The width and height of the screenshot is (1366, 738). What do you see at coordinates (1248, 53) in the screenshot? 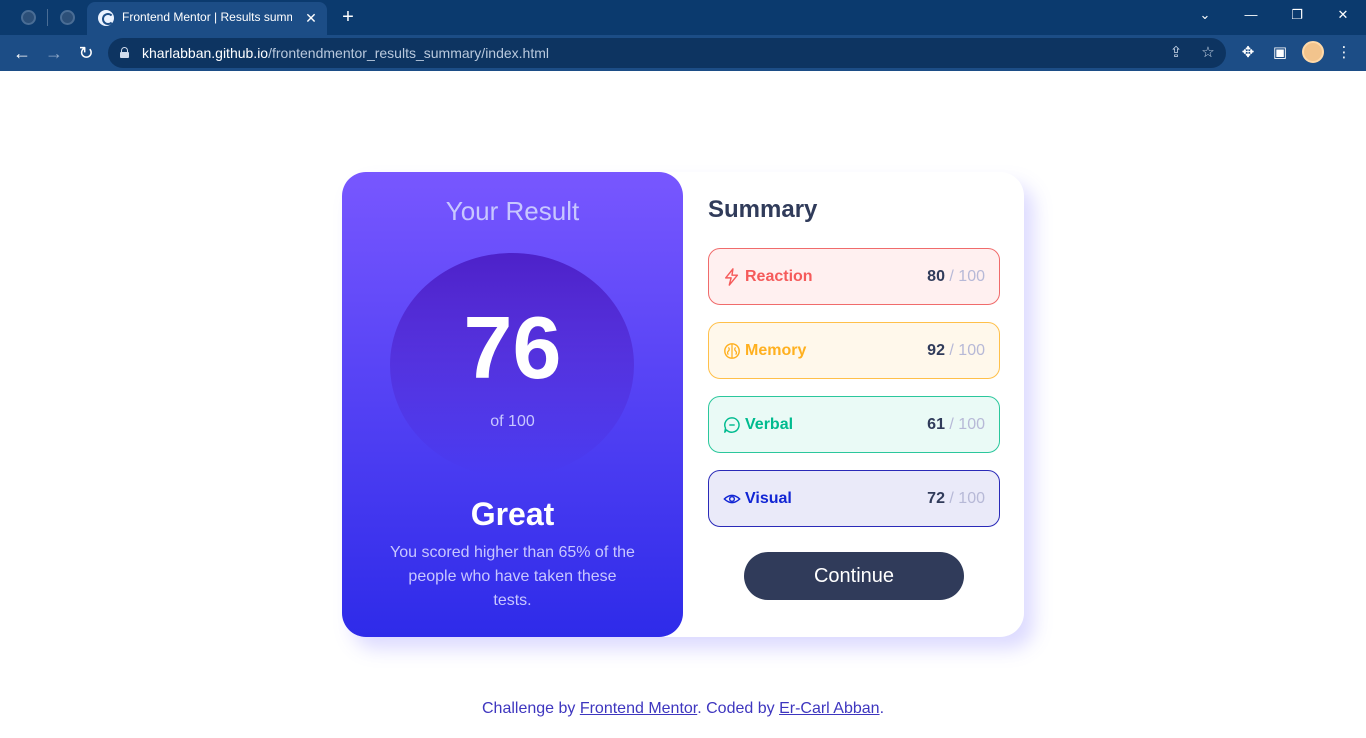
I see `extensions-puzzle-icon: ✥` at bounding box center [1248, 53].